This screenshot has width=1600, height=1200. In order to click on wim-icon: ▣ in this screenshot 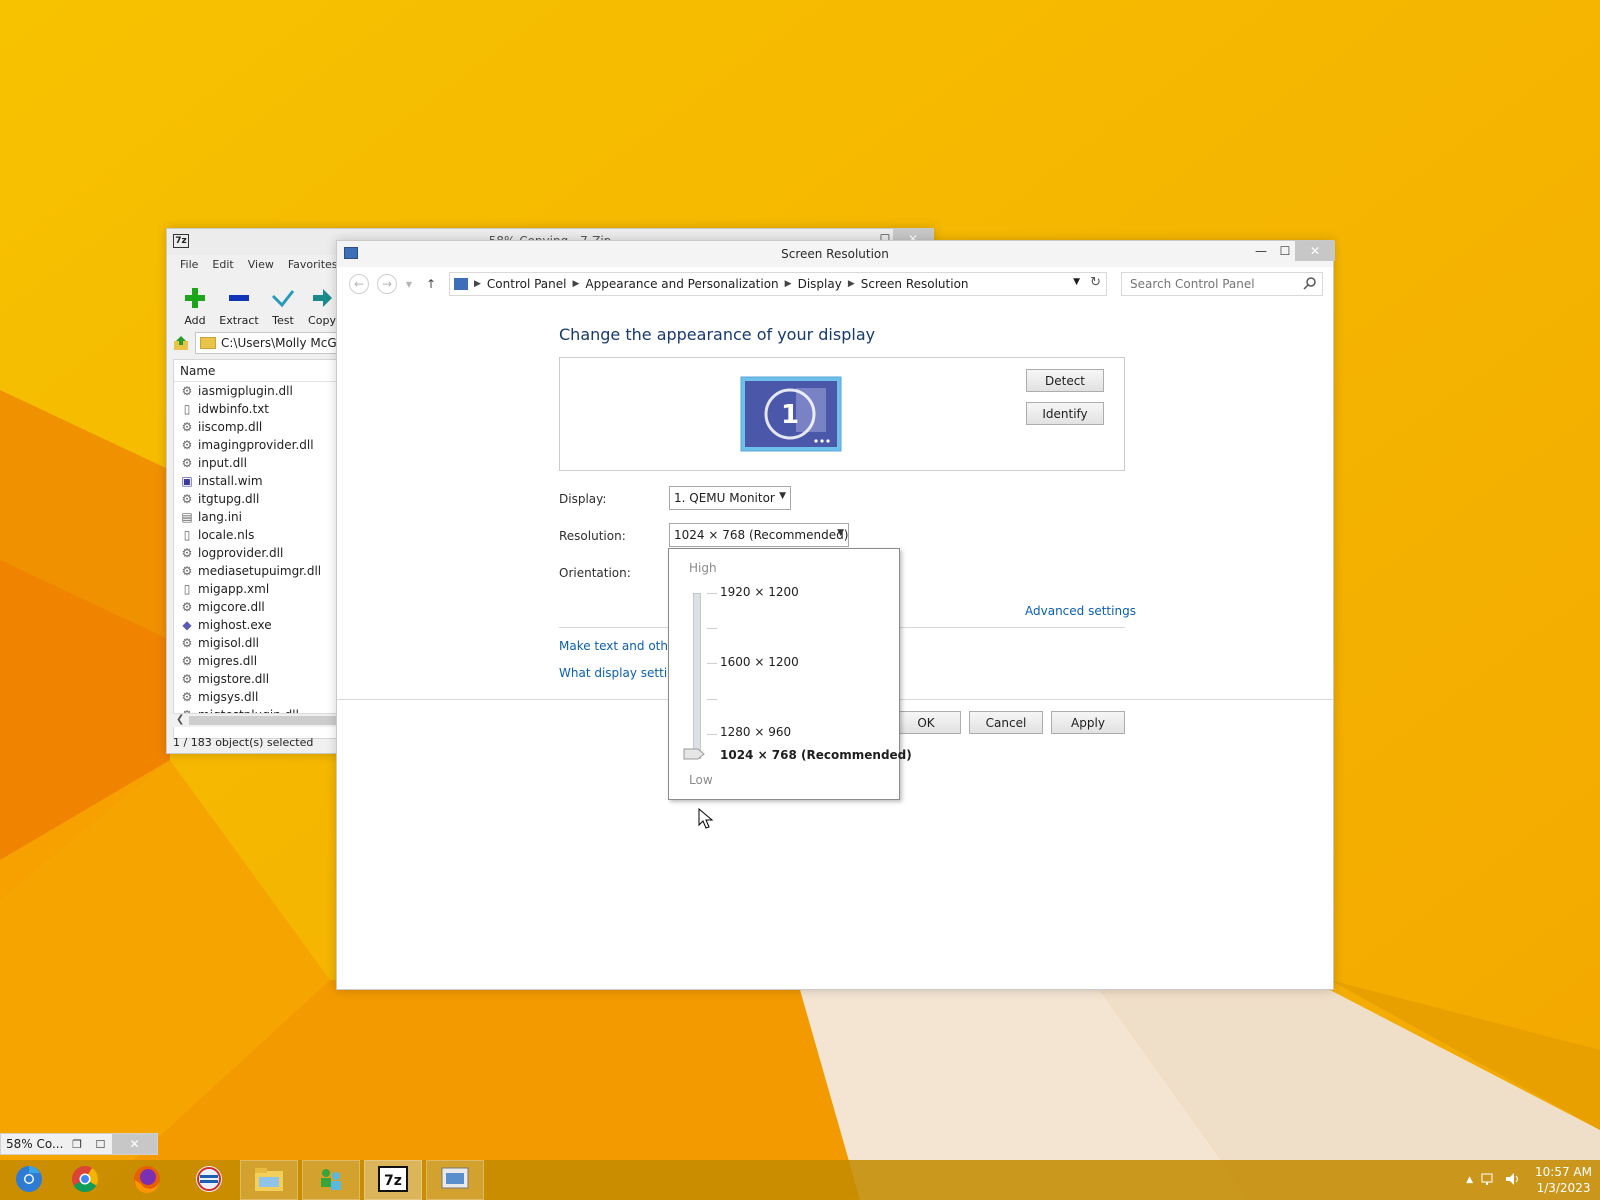, I will do `click(187, 481)`.